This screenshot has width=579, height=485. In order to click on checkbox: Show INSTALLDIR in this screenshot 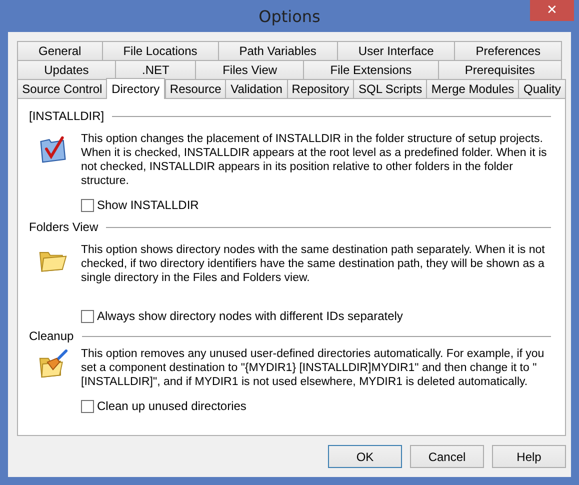, I will do `click(316, 205)`.